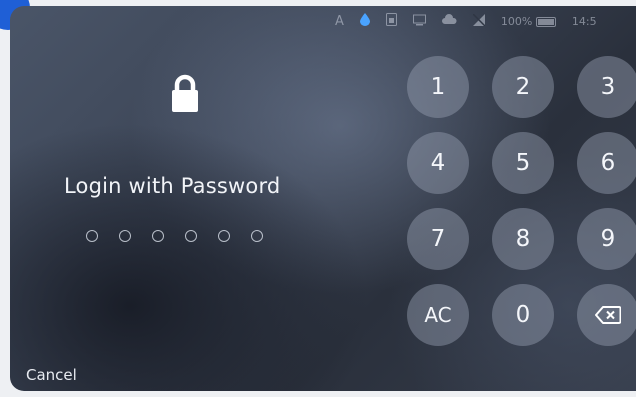  Describe the element at coordinates (438, 315) in the screenshot. I see `clear-all-button: AC` at that location.